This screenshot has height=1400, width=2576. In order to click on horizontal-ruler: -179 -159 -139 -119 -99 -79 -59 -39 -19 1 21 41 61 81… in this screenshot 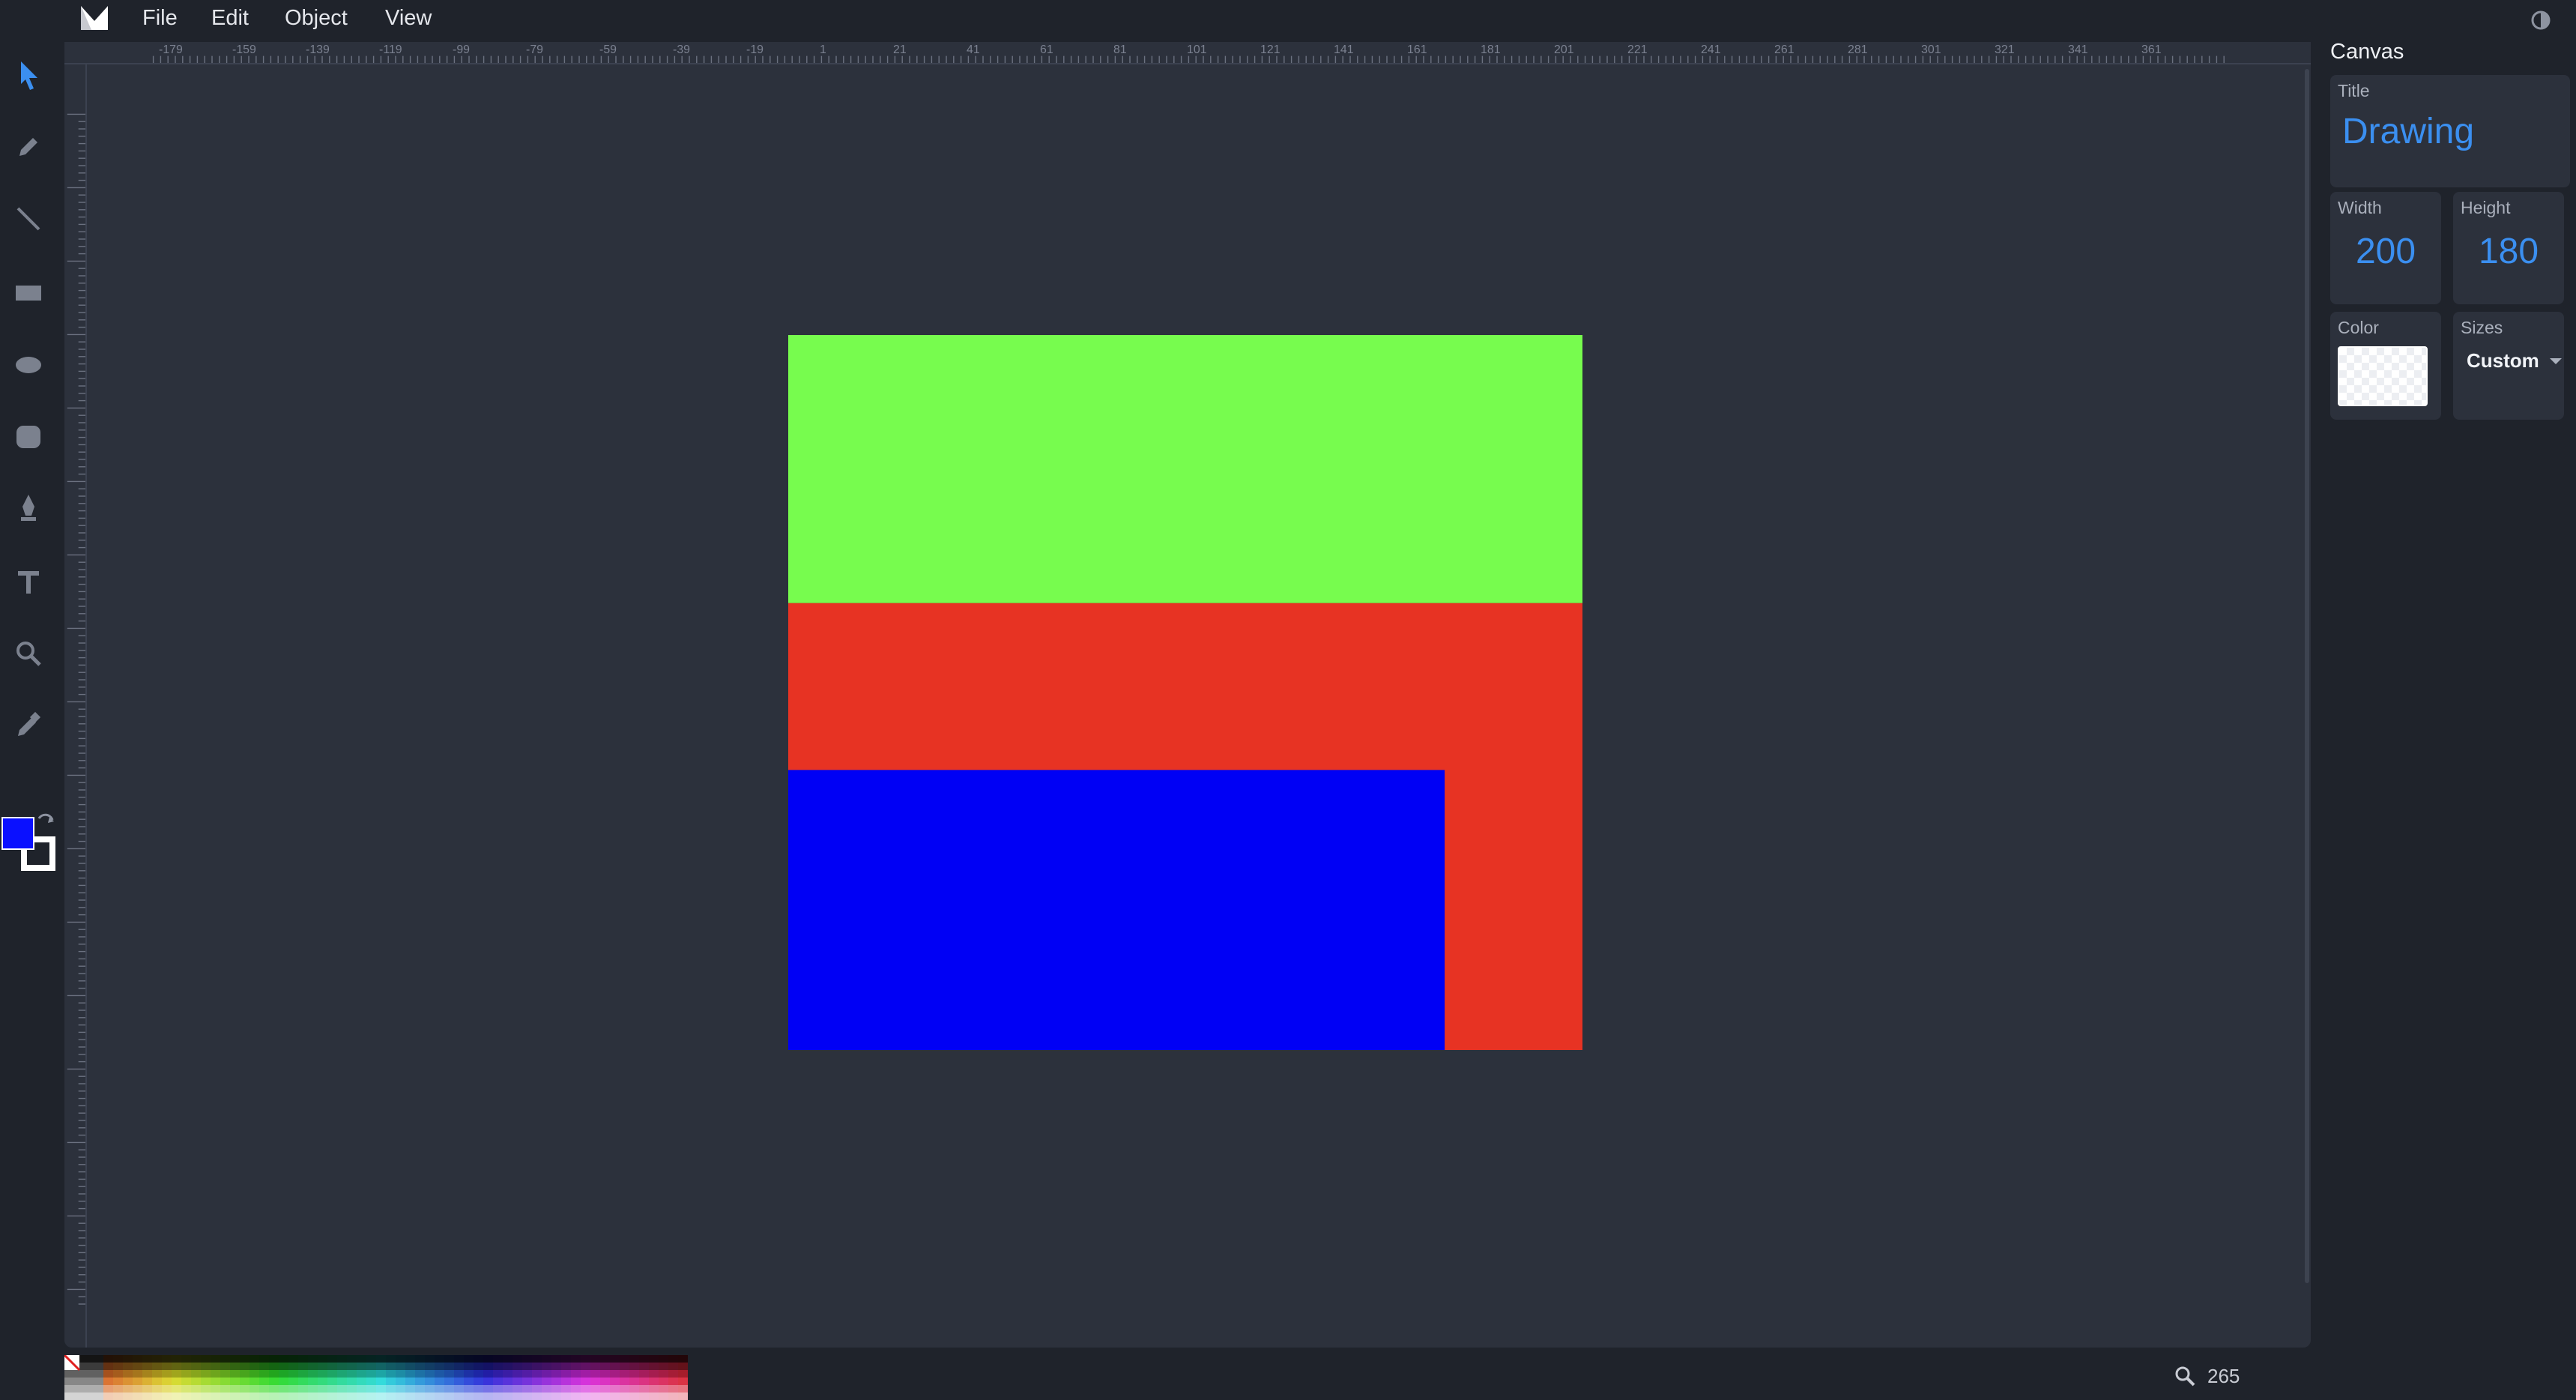, I will do `click(1187, 53)`.